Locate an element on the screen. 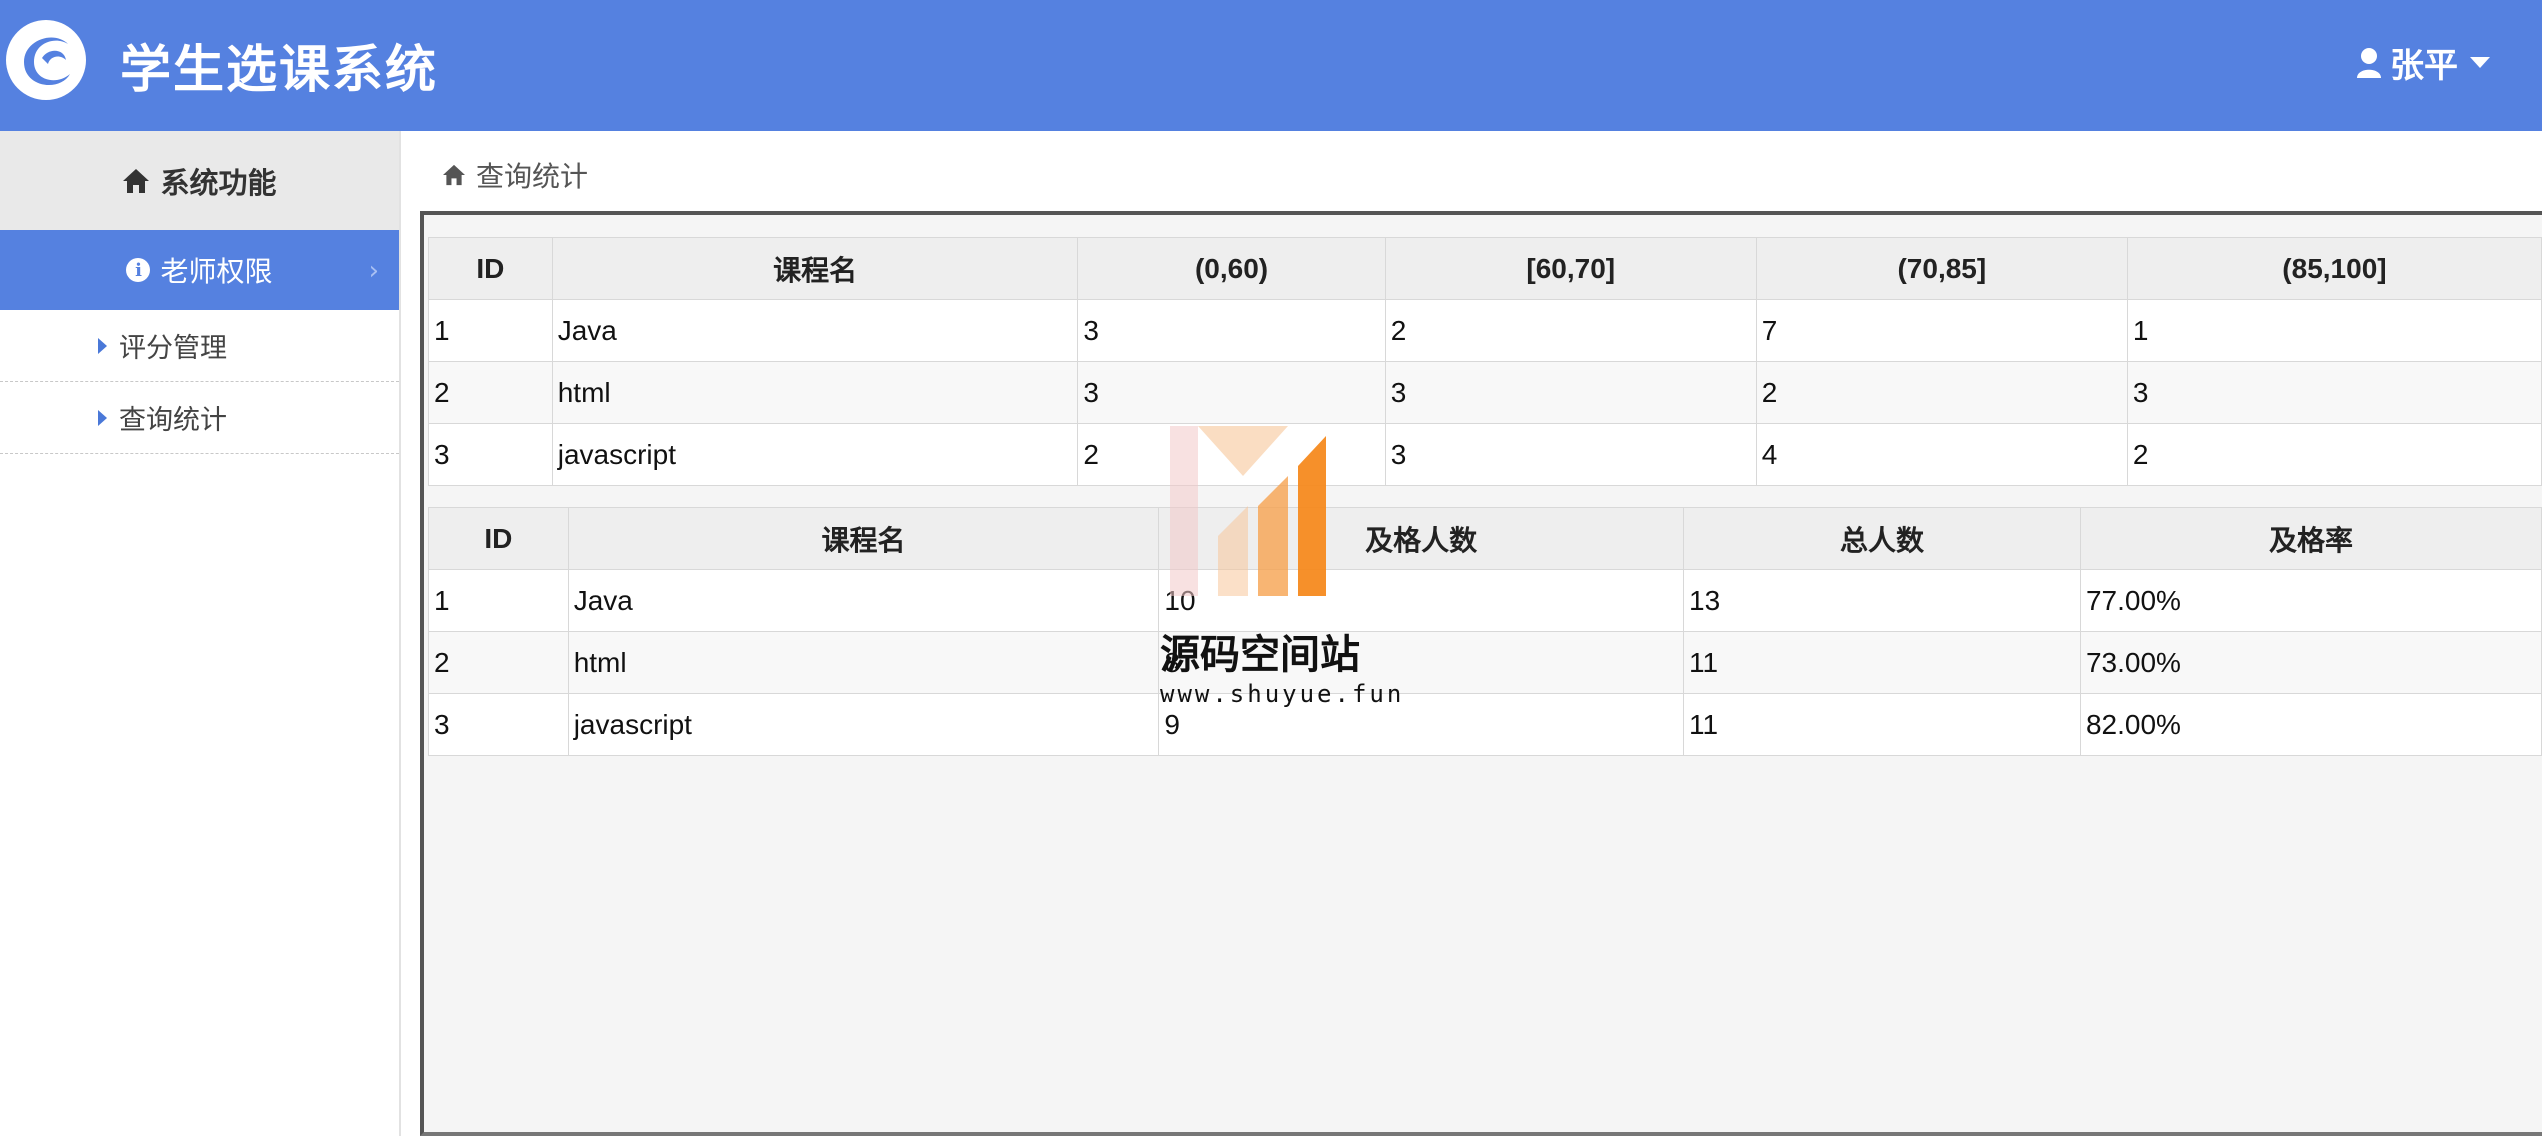  app-title: 学生选课系统 is located at coordinates (279, 70).